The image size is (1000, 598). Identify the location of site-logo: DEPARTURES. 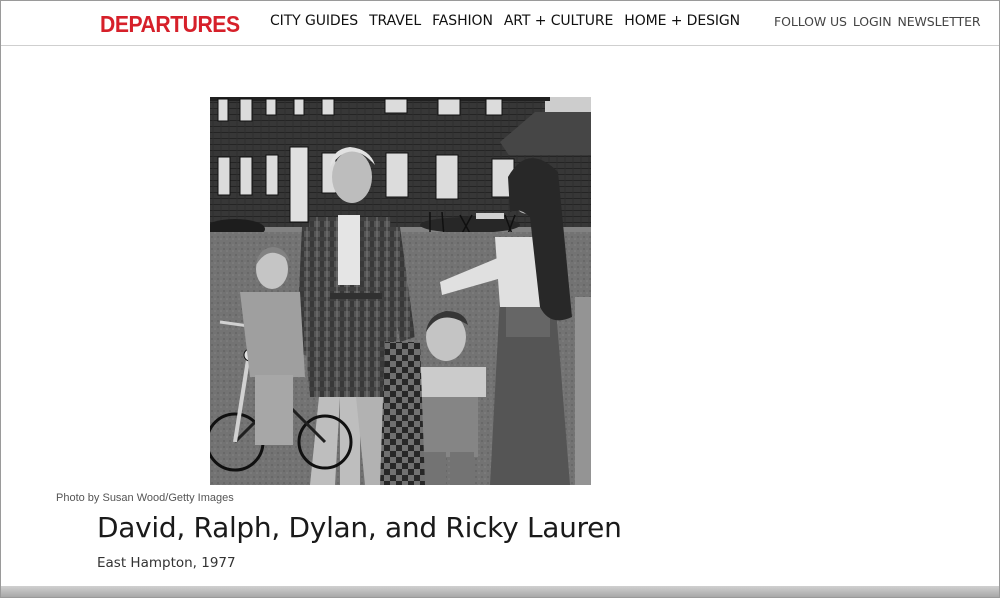
(170, 24).